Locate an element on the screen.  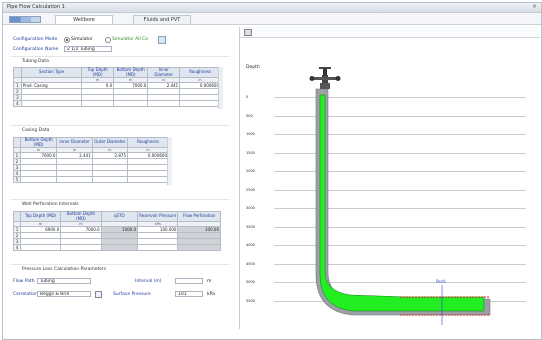
tubing-header: Inner Diameter is located at coordinates (164, 72).